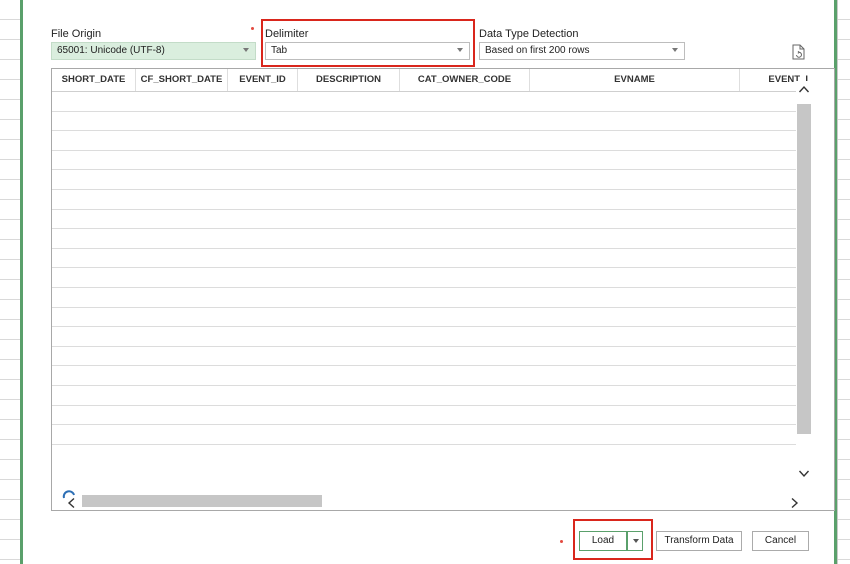 Image resolution: width=850 pixels, height=564 pixels. Describe the element at coordinates (10, 282) in the screenshot. I see `excel-grid-left` at that location.